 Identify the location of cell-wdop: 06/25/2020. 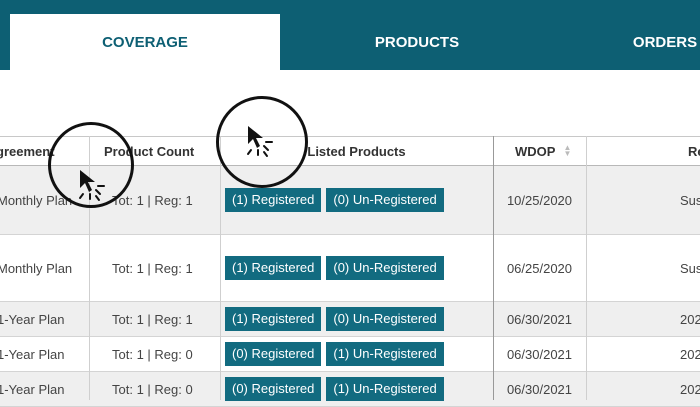
(539, 268).